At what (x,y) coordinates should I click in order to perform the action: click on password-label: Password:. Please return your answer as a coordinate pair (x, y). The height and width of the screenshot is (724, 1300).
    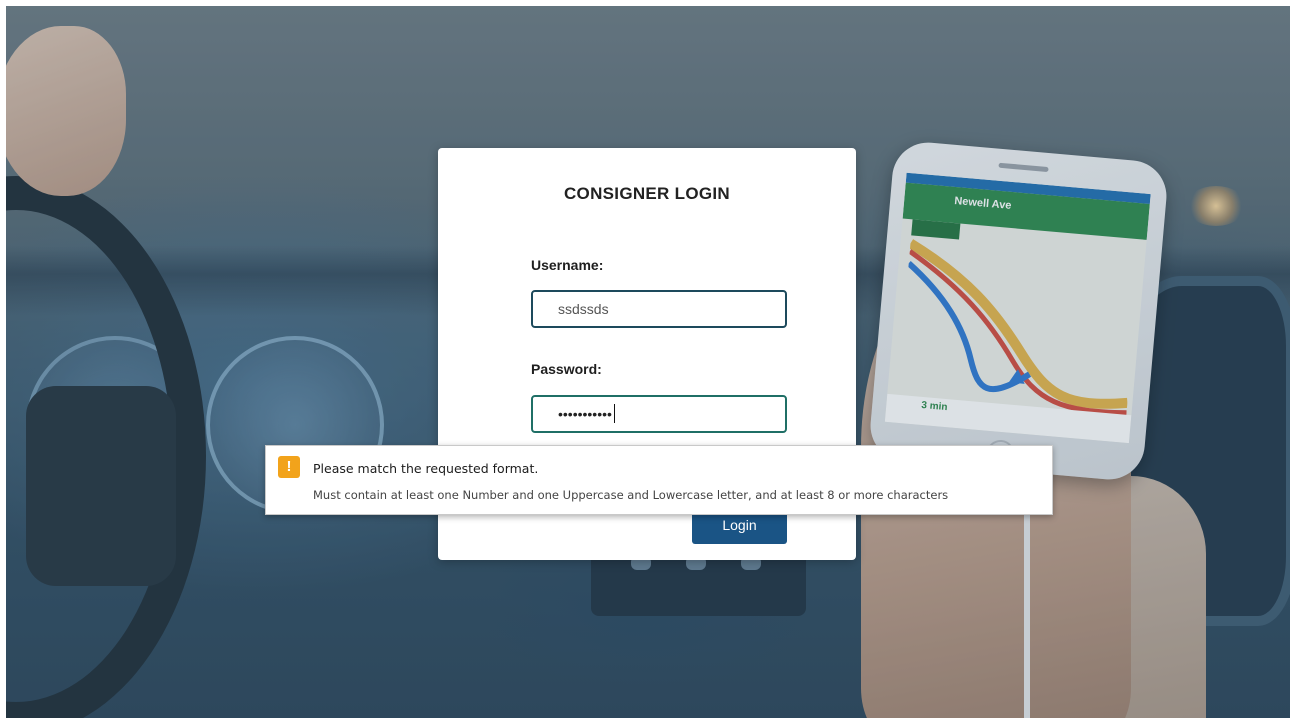
    Looking at the image, I should click on (566, 369).